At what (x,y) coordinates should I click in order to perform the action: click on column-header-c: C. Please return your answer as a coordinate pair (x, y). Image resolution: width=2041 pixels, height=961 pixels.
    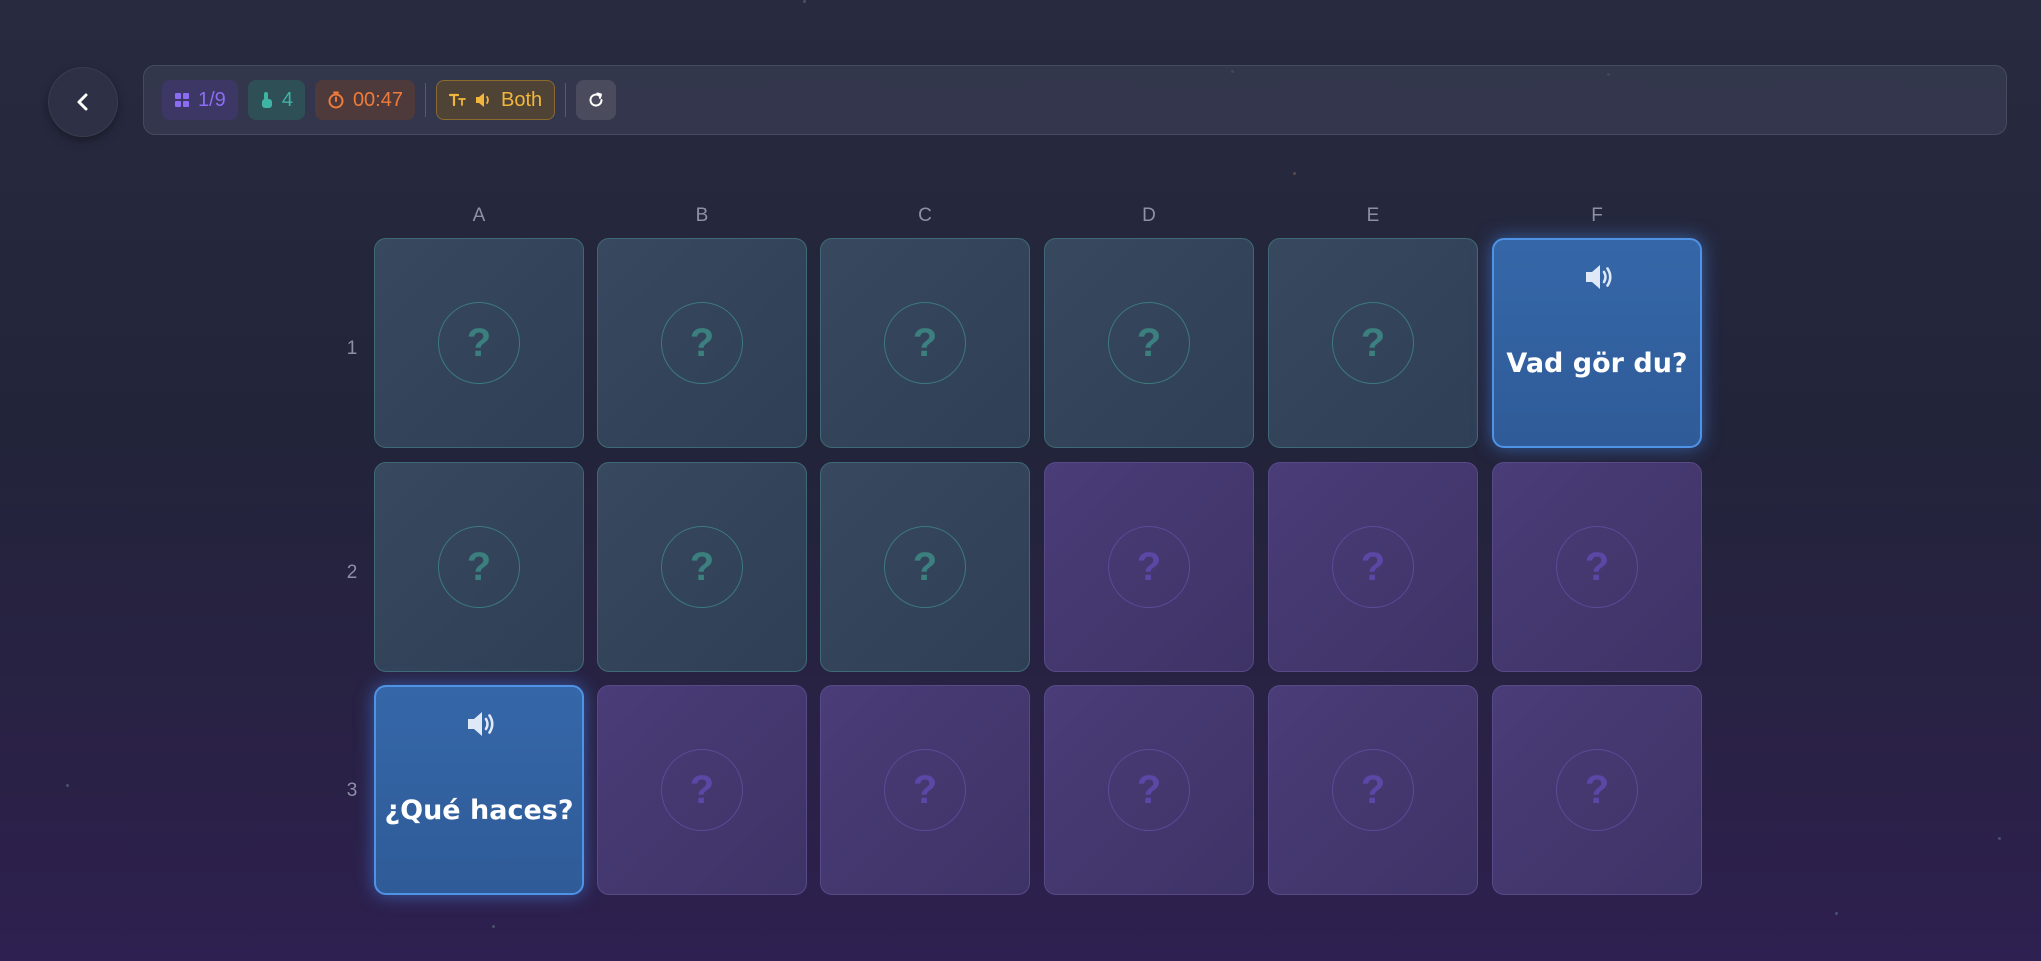
    Looking at the image, I should click on (925, 215).